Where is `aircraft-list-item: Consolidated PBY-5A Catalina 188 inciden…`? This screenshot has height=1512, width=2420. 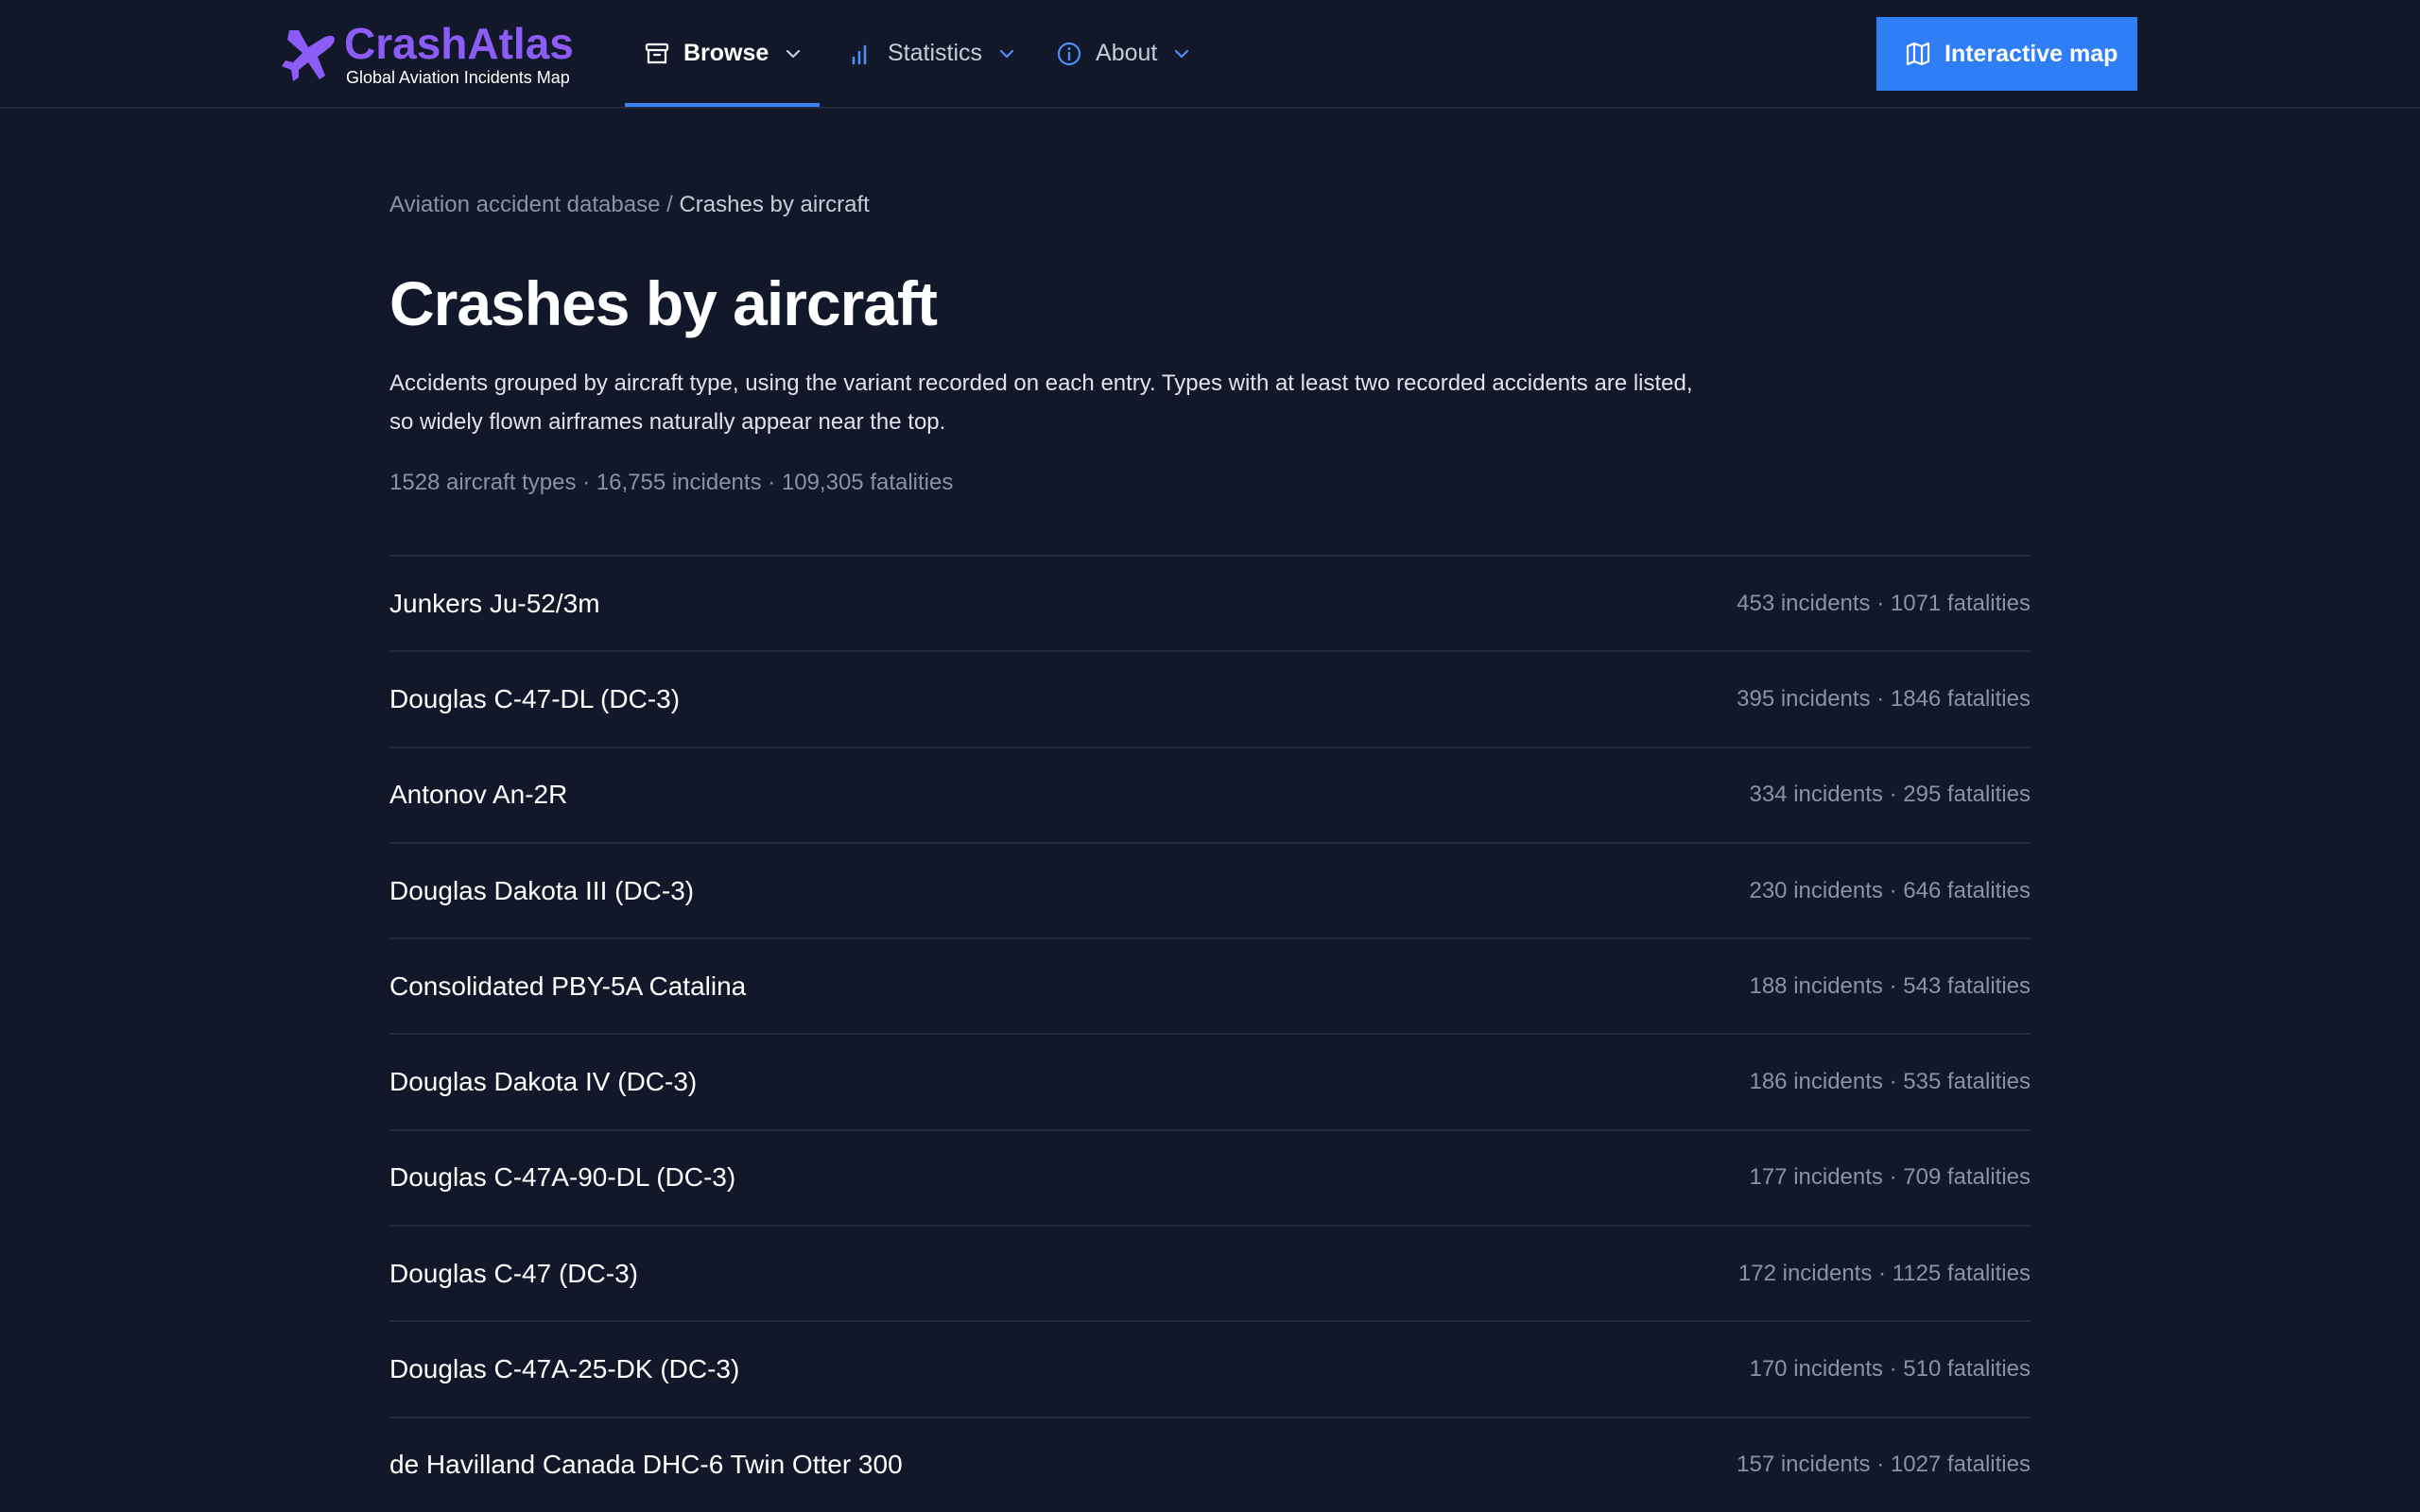
aircraft-list-item: Consolidated PBY-5A Catalina 188 inciden… is located at coordinates (1210, 985).